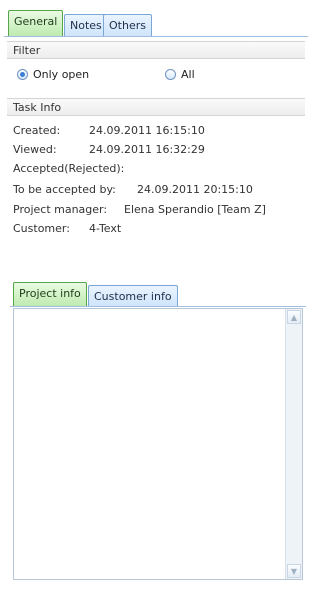  Describe the element at coordinates (22, 74) in the screenshot. I see `radio-selected-icon` at that location.